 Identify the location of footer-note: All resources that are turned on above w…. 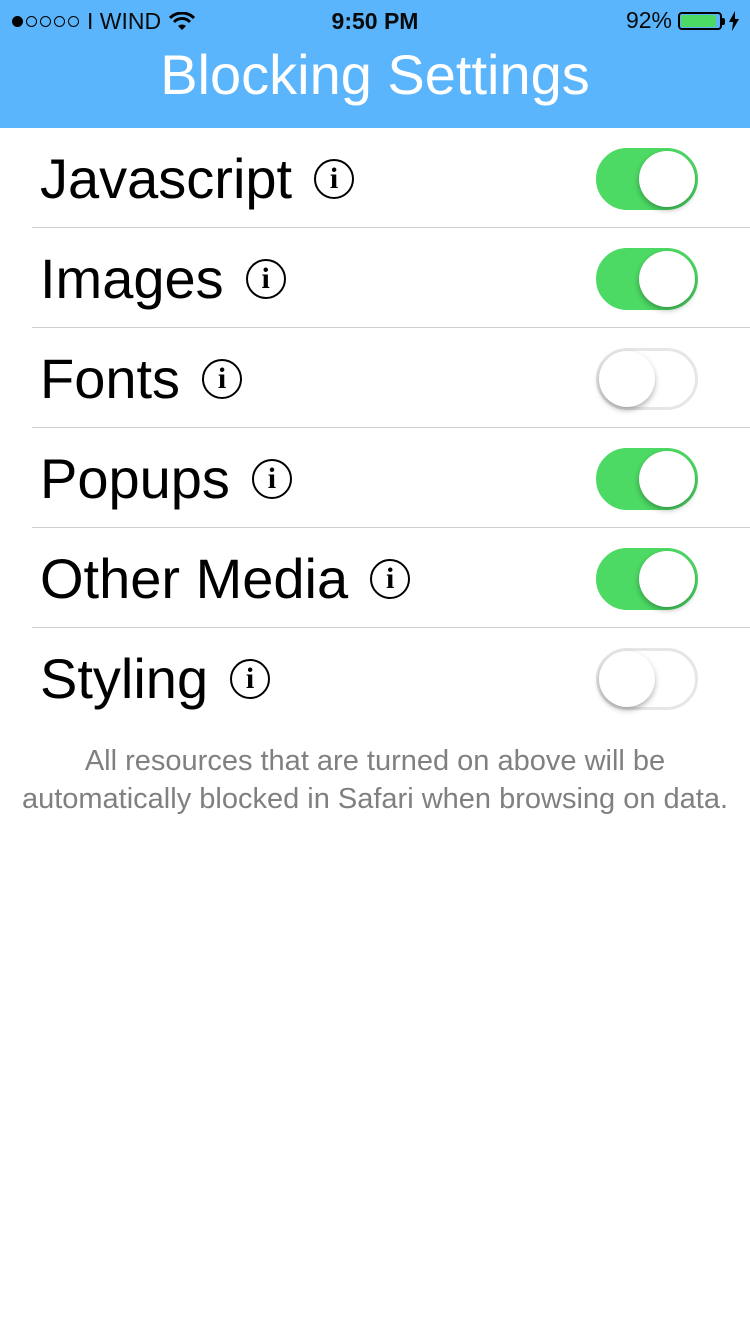
(375, 780).